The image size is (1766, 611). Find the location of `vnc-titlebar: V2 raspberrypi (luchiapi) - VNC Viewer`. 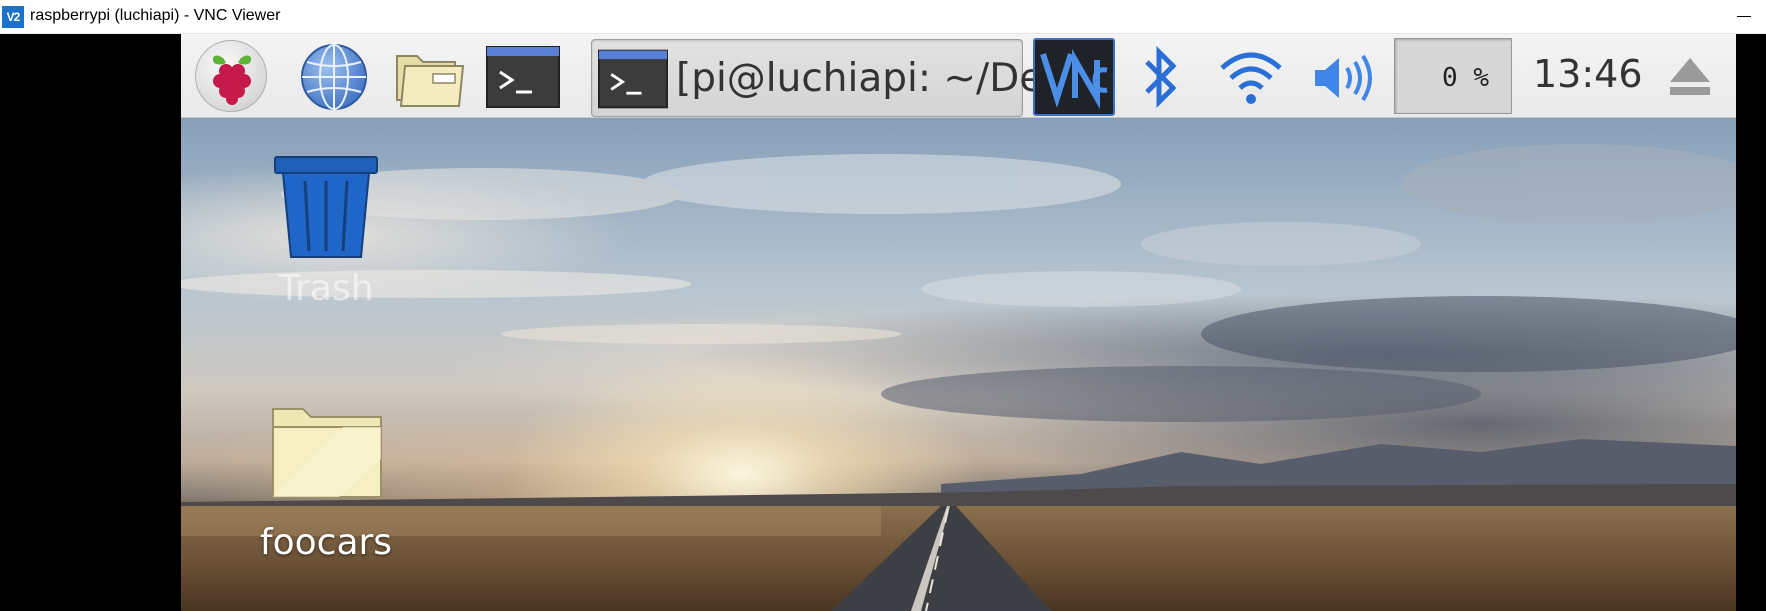

vnc-titlebar: V2 raspberrypi (luchiapi) - VNC Viewer is located at coordinates (883, 17).